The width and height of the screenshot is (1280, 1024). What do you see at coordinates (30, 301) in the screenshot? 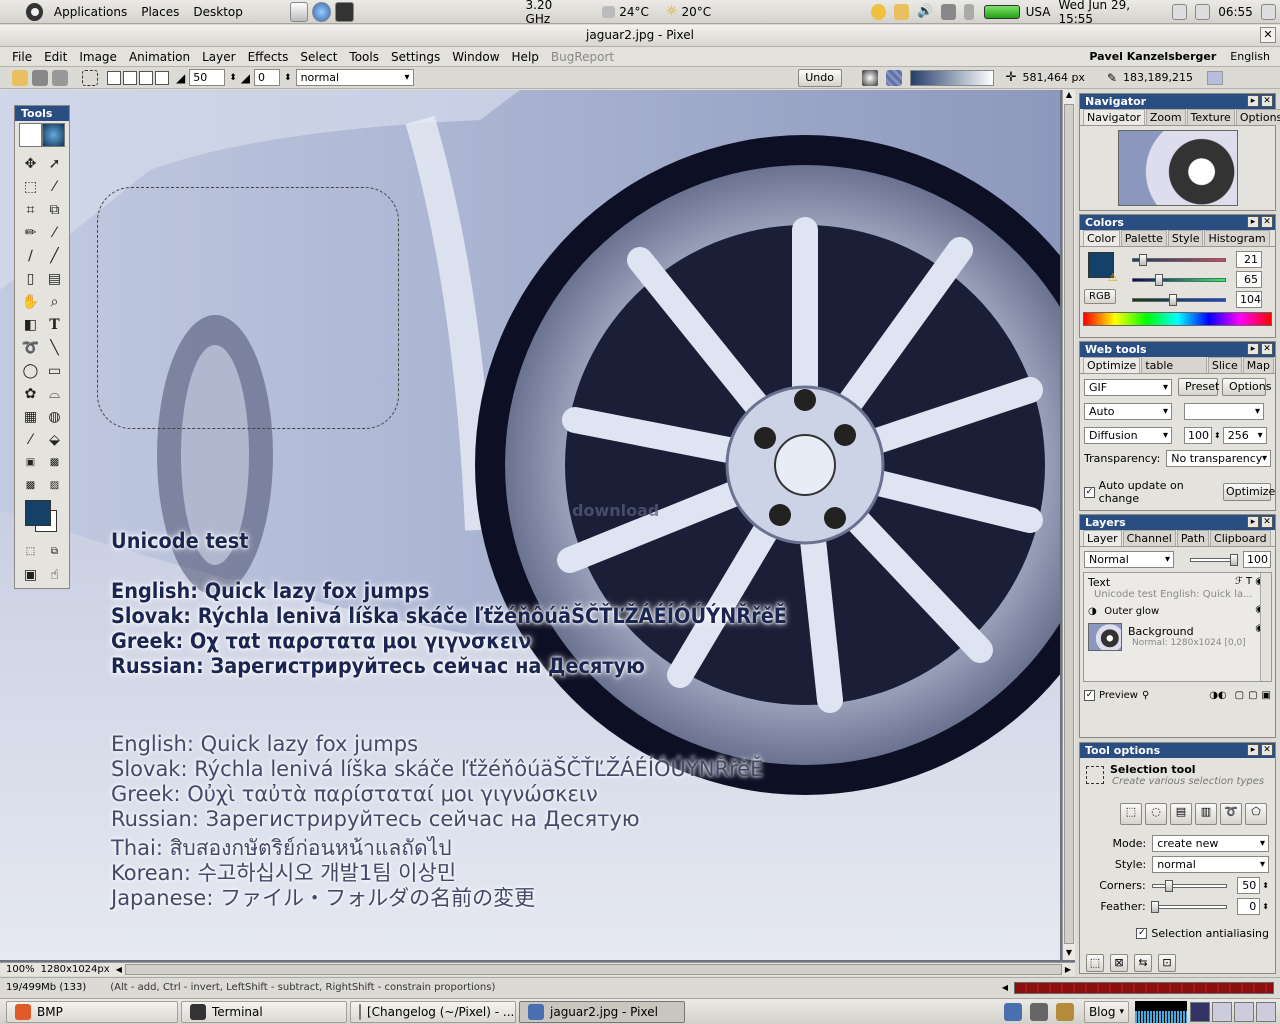
I see `hand-tool-icon: ✋` at bounding box center [30, 301].